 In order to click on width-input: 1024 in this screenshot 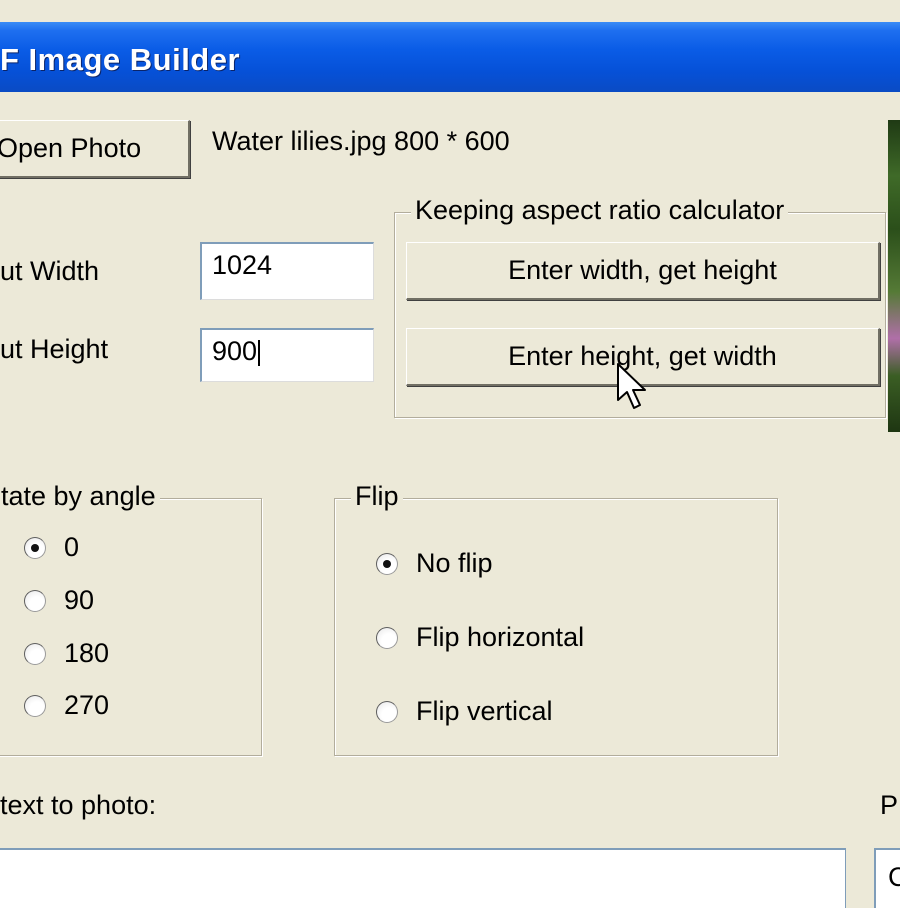, I will do `click(287, 271)`.